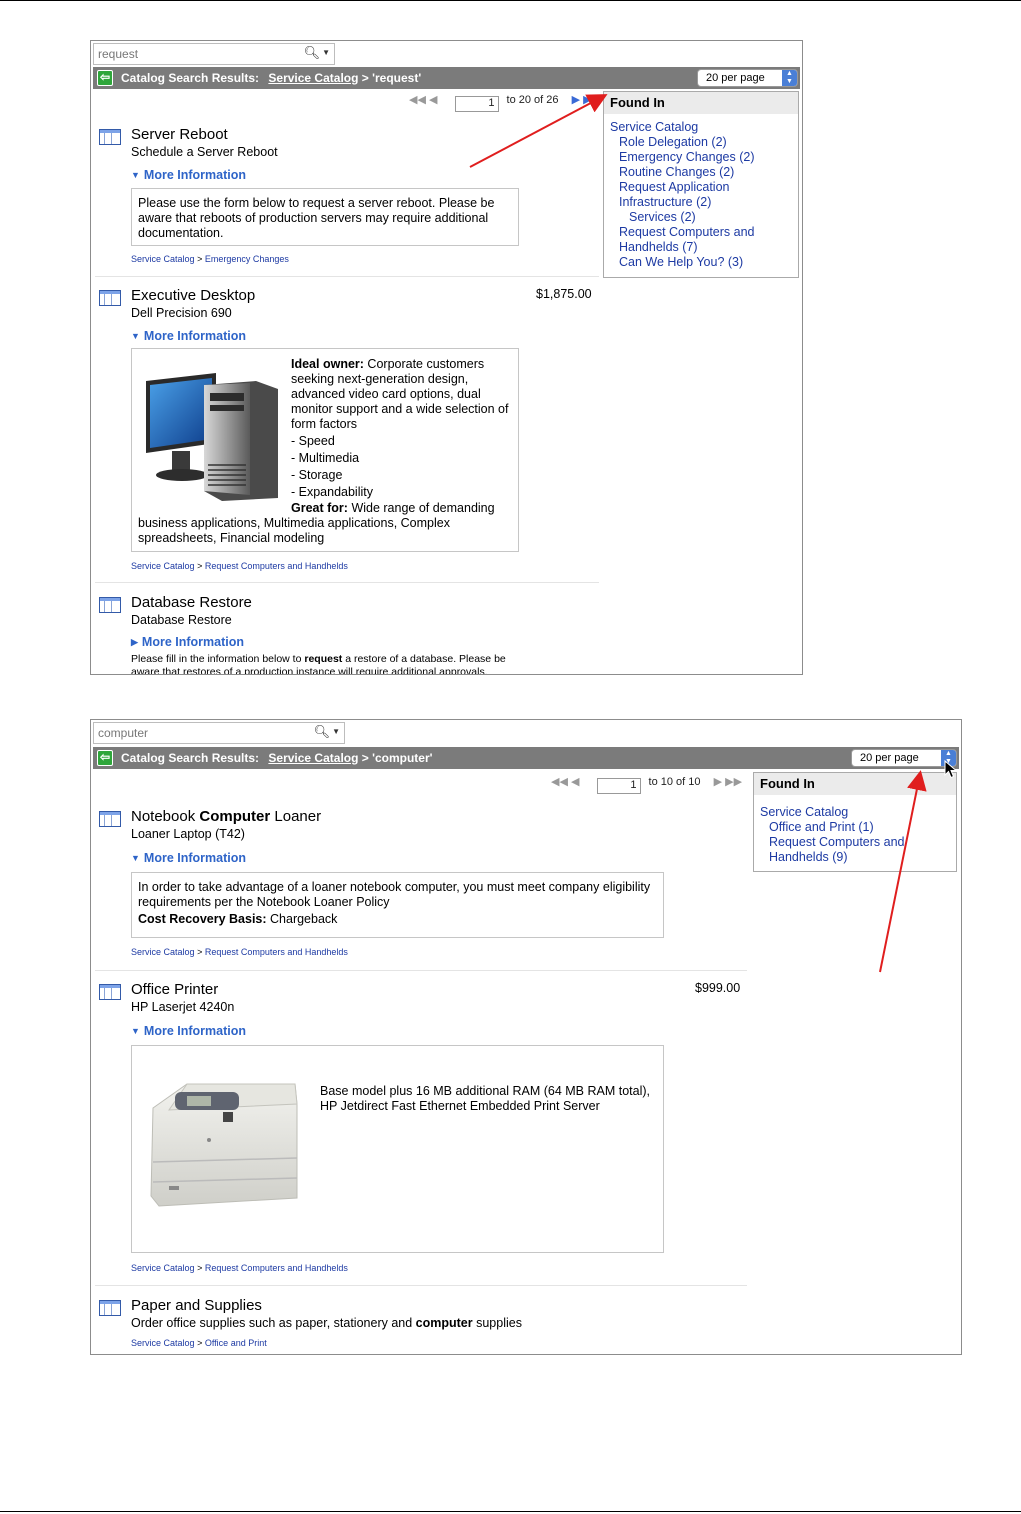 The height and width of the screenshot is (1514, 1021). Describe the element at coordinates (191, 602) in the screenshot. I see `result-title: Database Restore` at that location.